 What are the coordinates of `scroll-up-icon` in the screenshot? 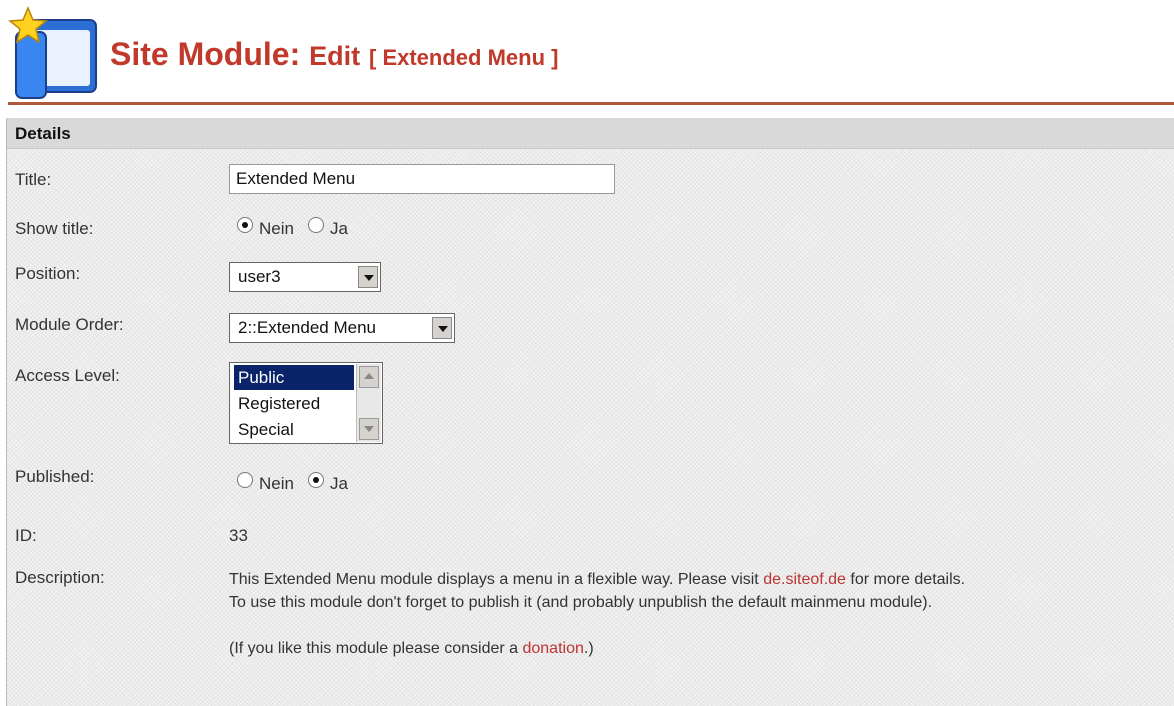 It's located at (369, 377).